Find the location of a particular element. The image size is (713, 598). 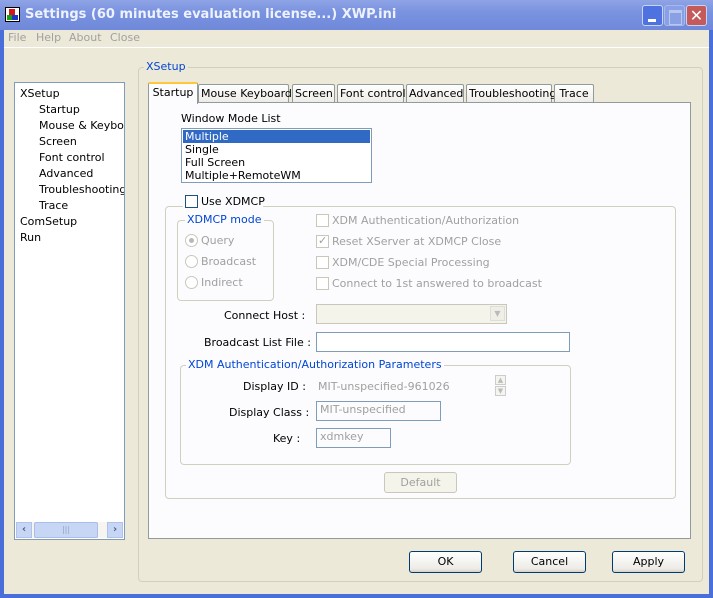

tab-startup: Startup is located at coordinates (173, 93).